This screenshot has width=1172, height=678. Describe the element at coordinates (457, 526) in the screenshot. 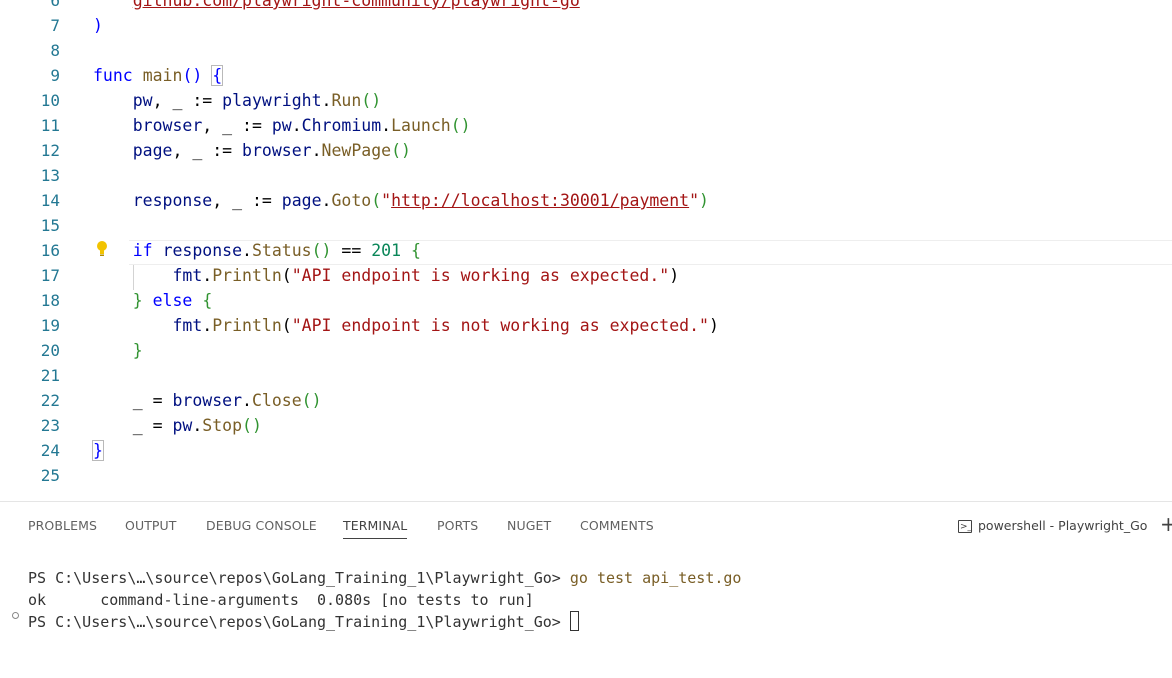

I see `tab-ports: PORTS` at that location.